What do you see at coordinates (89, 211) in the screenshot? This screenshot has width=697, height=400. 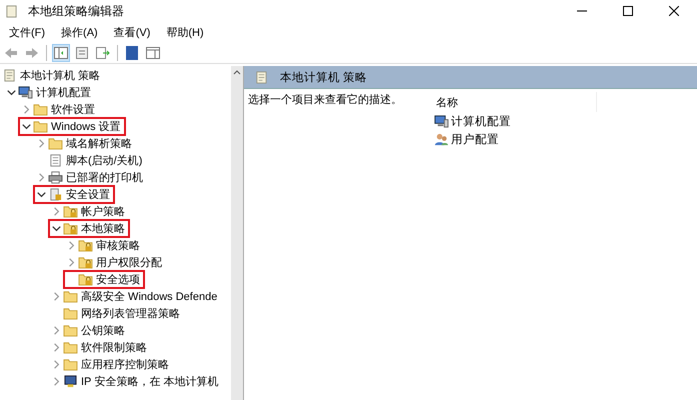 I see `tree-item: 帐户策略` at bounding box center [89, 211].